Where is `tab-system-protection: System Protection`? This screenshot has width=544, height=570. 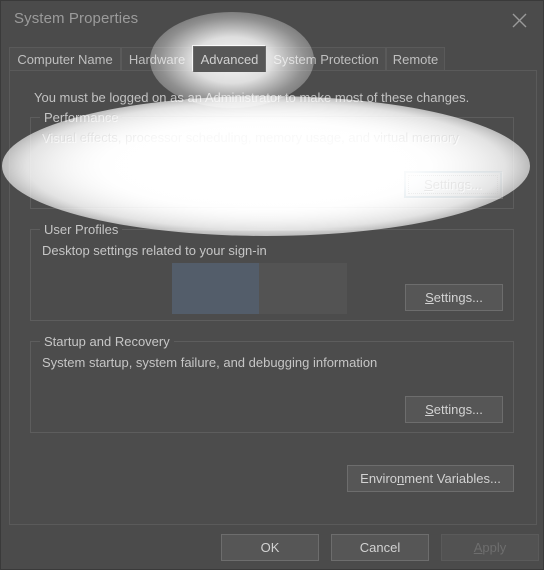 tab-system-protection: System Protection is located at coordinates (326, 59).